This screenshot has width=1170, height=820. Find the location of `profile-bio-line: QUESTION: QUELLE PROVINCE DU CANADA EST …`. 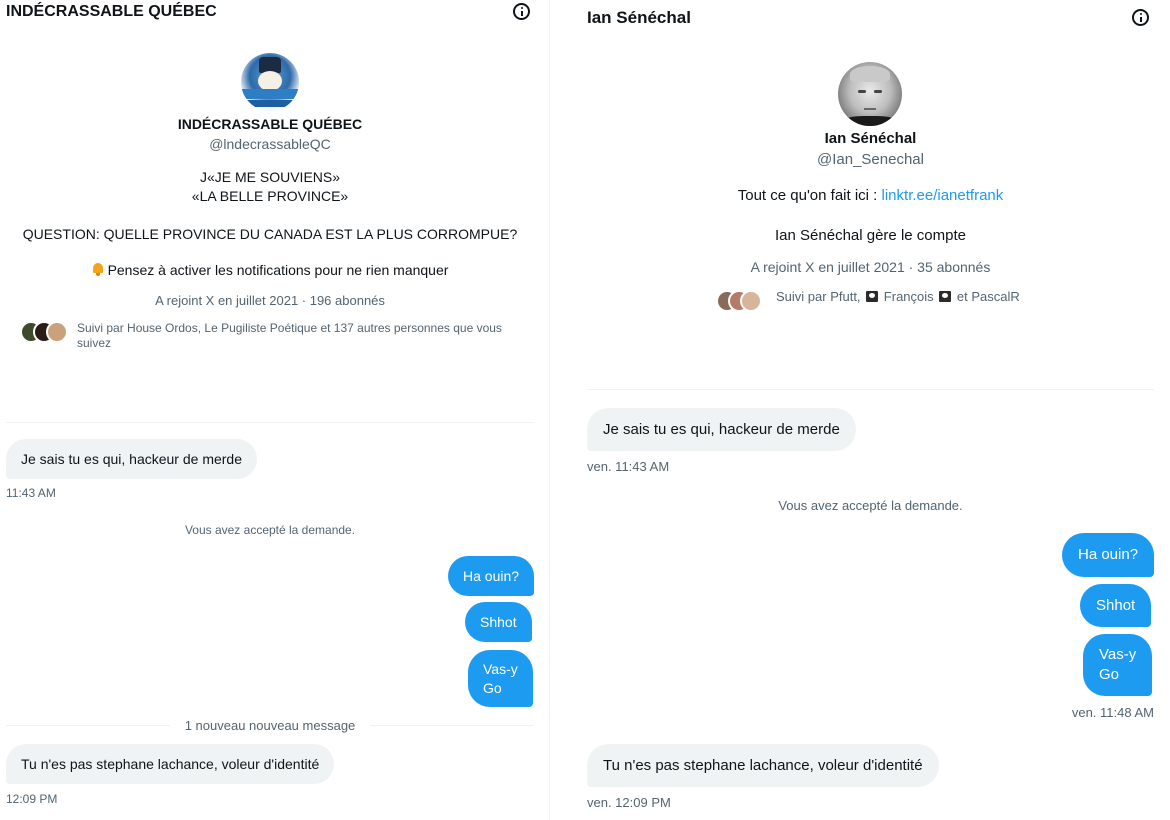

profile-bio-line: QUESTION: QUELLE PROVINCE DU CANADA EST … is located at coordinates (270, 234).